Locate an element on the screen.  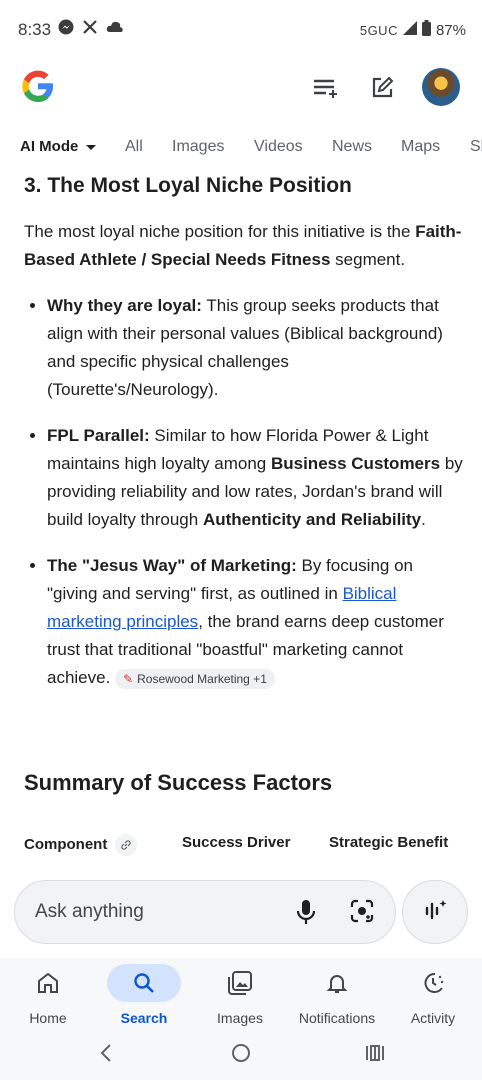
tab-shopping: Sh is located at coordinates (476, 147).